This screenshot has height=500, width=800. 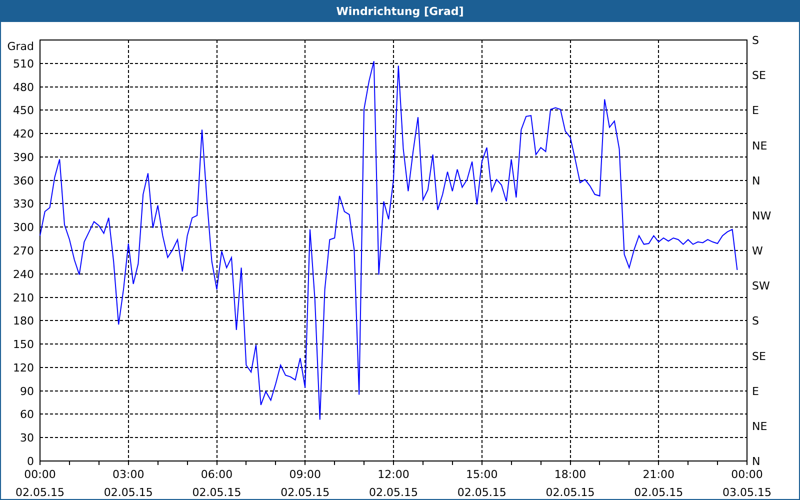 What do you see at coordinates (27, 415) in the screenshot?
I see `y-tick-label: 60` at bounding box center [27, 415].